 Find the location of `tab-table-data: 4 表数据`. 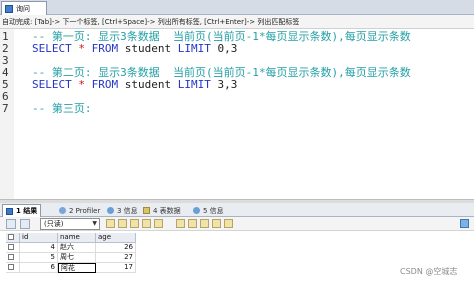

tab-table-data: 4 表数据 is located at coordinates (162, 210).